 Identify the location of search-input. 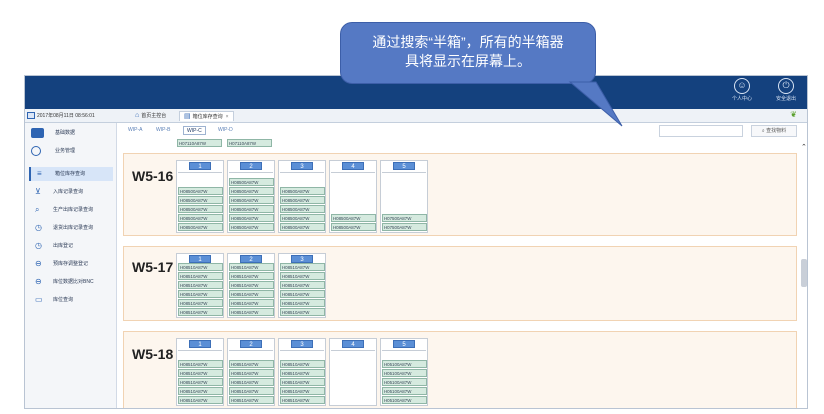
(701, 131).